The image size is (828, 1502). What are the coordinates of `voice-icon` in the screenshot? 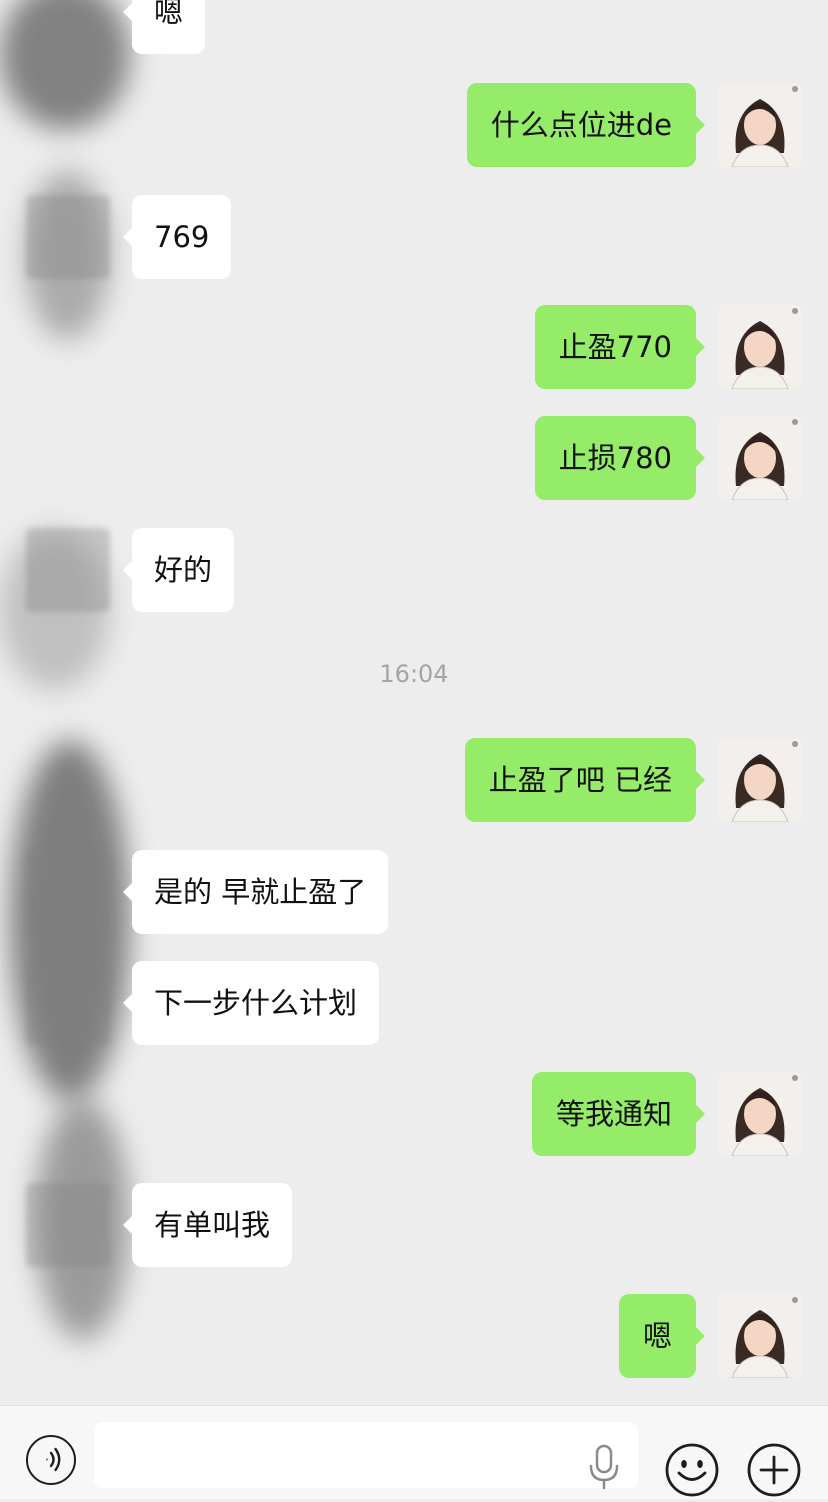 It's located at (51, 1460).